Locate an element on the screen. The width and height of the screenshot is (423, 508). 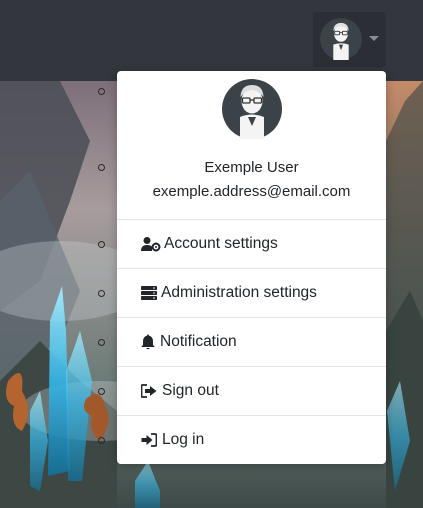
menu-item-sign-out: Sign out is located at coordinates (251, 390).